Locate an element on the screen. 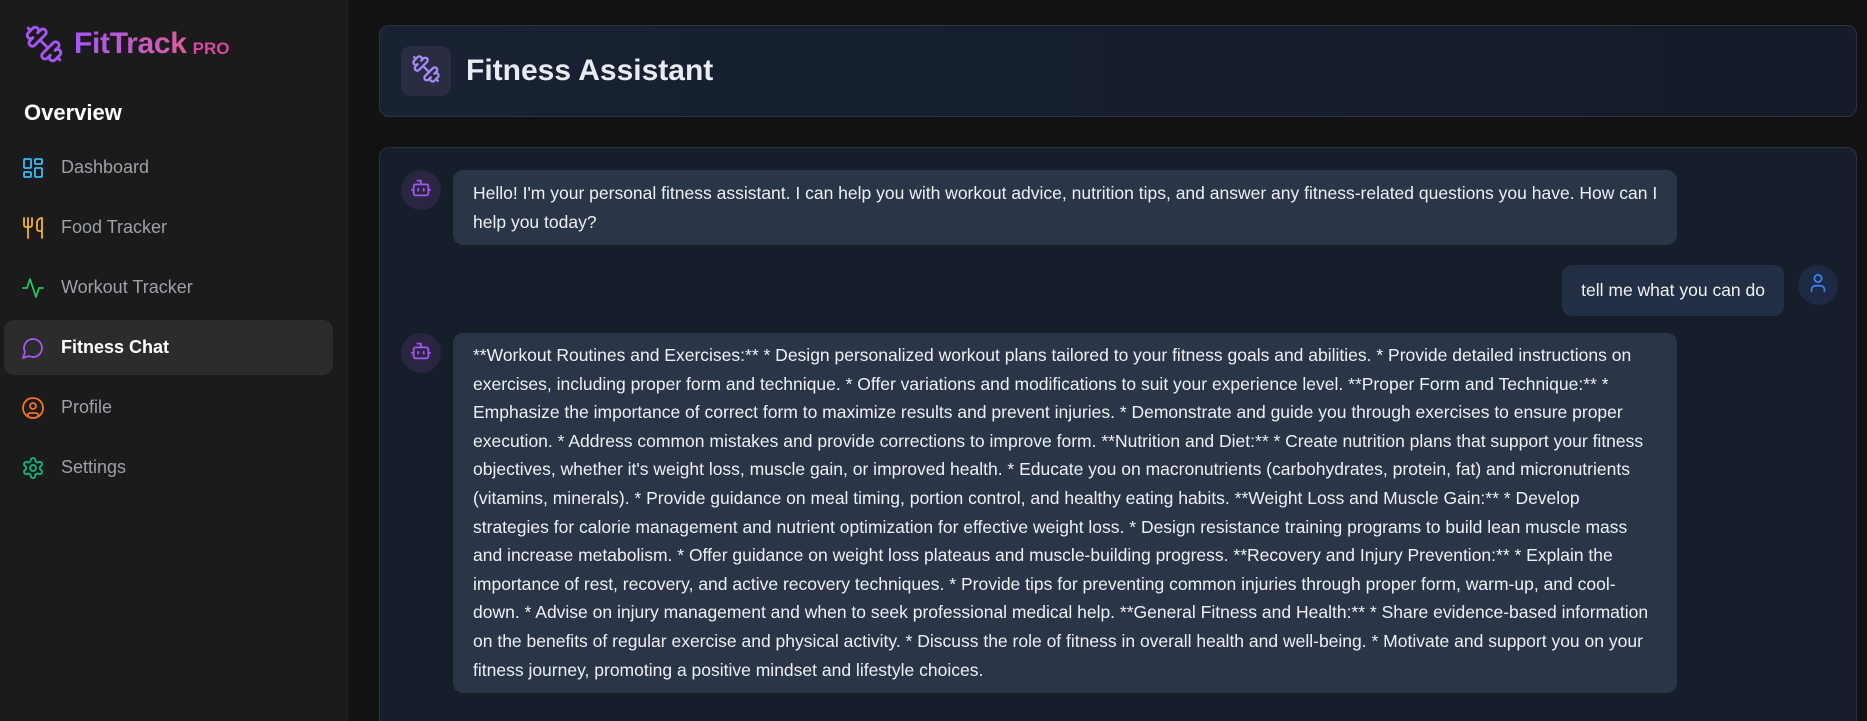  dashboard-icon is located at coordinates (33, 168).